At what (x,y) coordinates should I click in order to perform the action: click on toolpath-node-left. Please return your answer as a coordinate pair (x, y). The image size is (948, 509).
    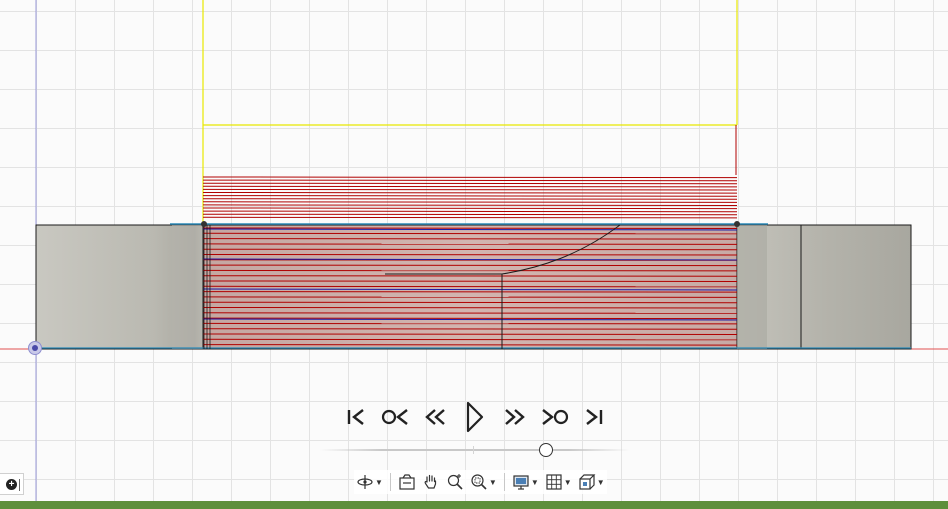
    Looking at the image, I should click on (204, 224).